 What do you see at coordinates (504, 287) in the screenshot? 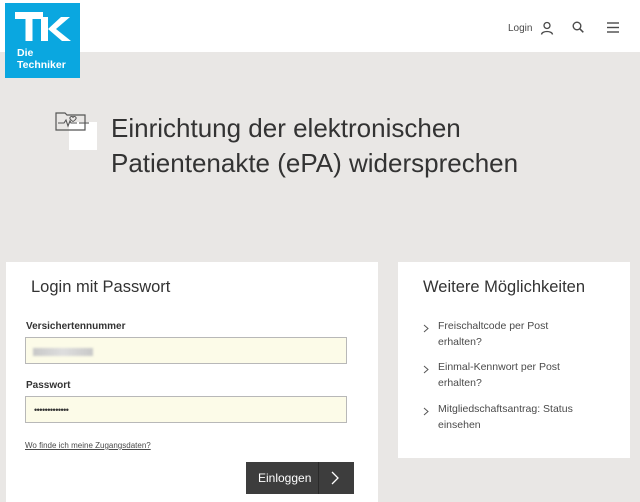
I see `more-options-title: Weitere Möglichkeiten` at bounding box center [504, 287].